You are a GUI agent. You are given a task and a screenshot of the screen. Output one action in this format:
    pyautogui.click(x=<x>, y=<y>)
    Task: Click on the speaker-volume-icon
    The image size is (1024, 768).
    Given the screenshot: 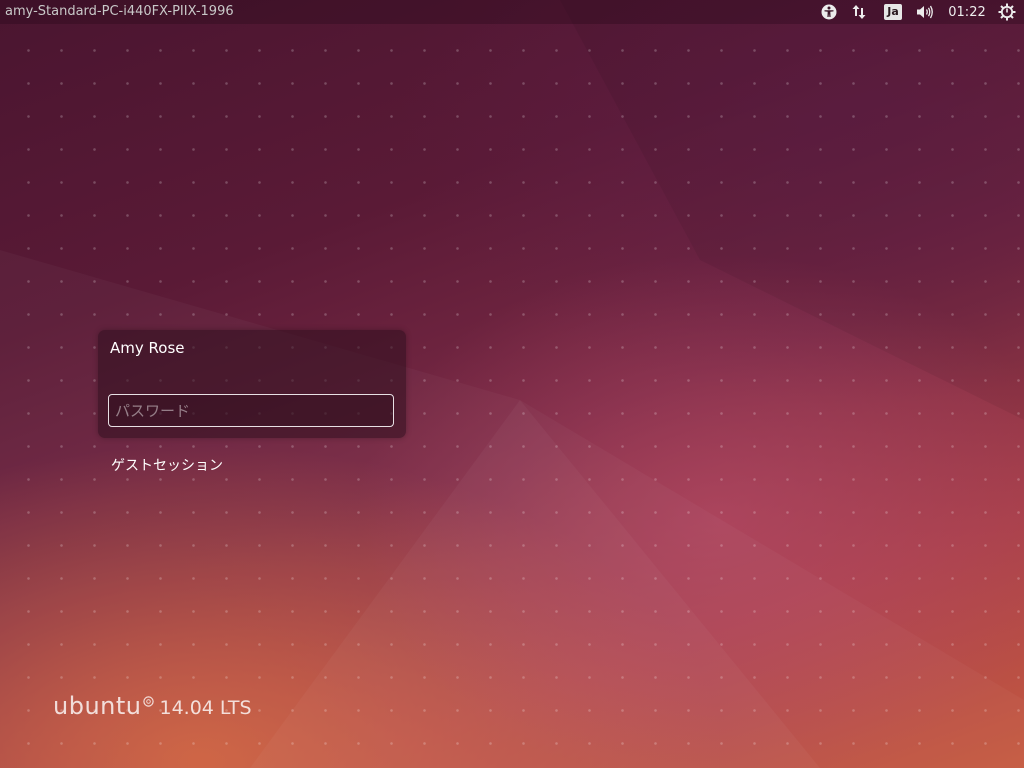 What is the action you would take?
    pyautogui.click(x=925, y=12)
    